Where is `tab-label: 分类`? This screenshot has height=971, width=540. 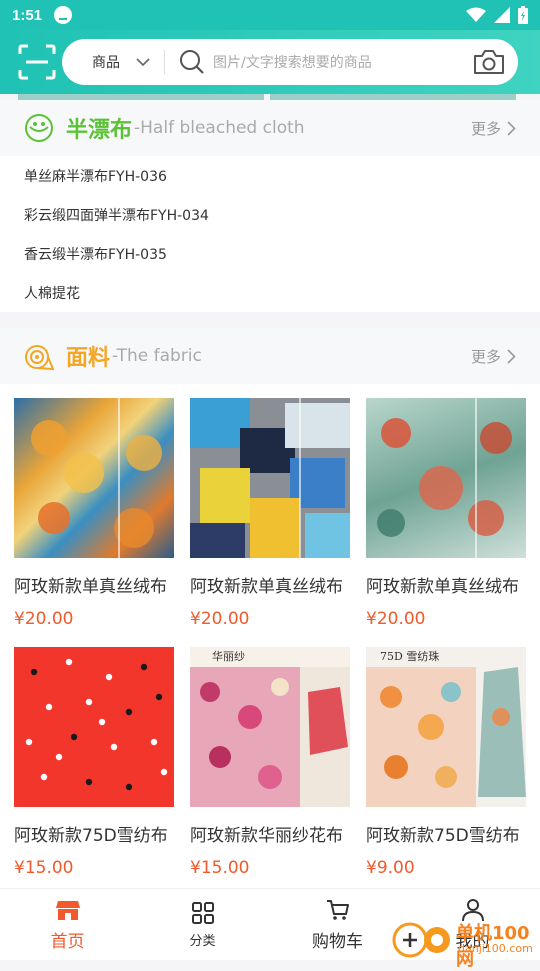 tab-label: 分类 is located at coordinates (202, 941).